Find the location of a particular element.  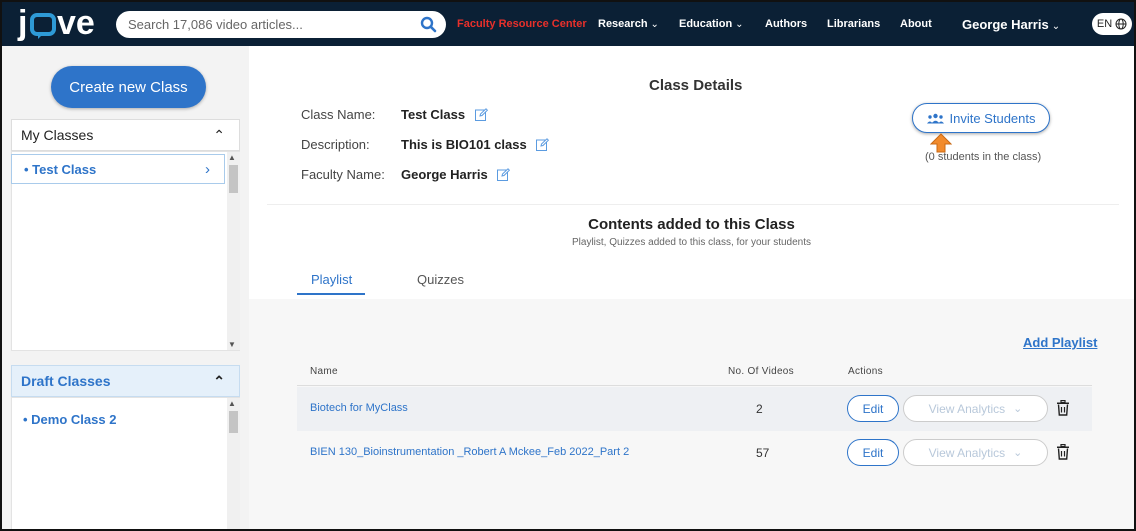

column-header-name: Name is located at coordinates (324, 371).